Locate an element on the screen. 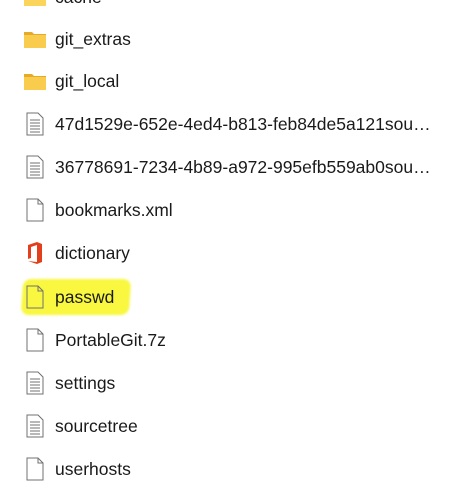  list-item-dictionary: dictionary is located at coordinates (237, 253).